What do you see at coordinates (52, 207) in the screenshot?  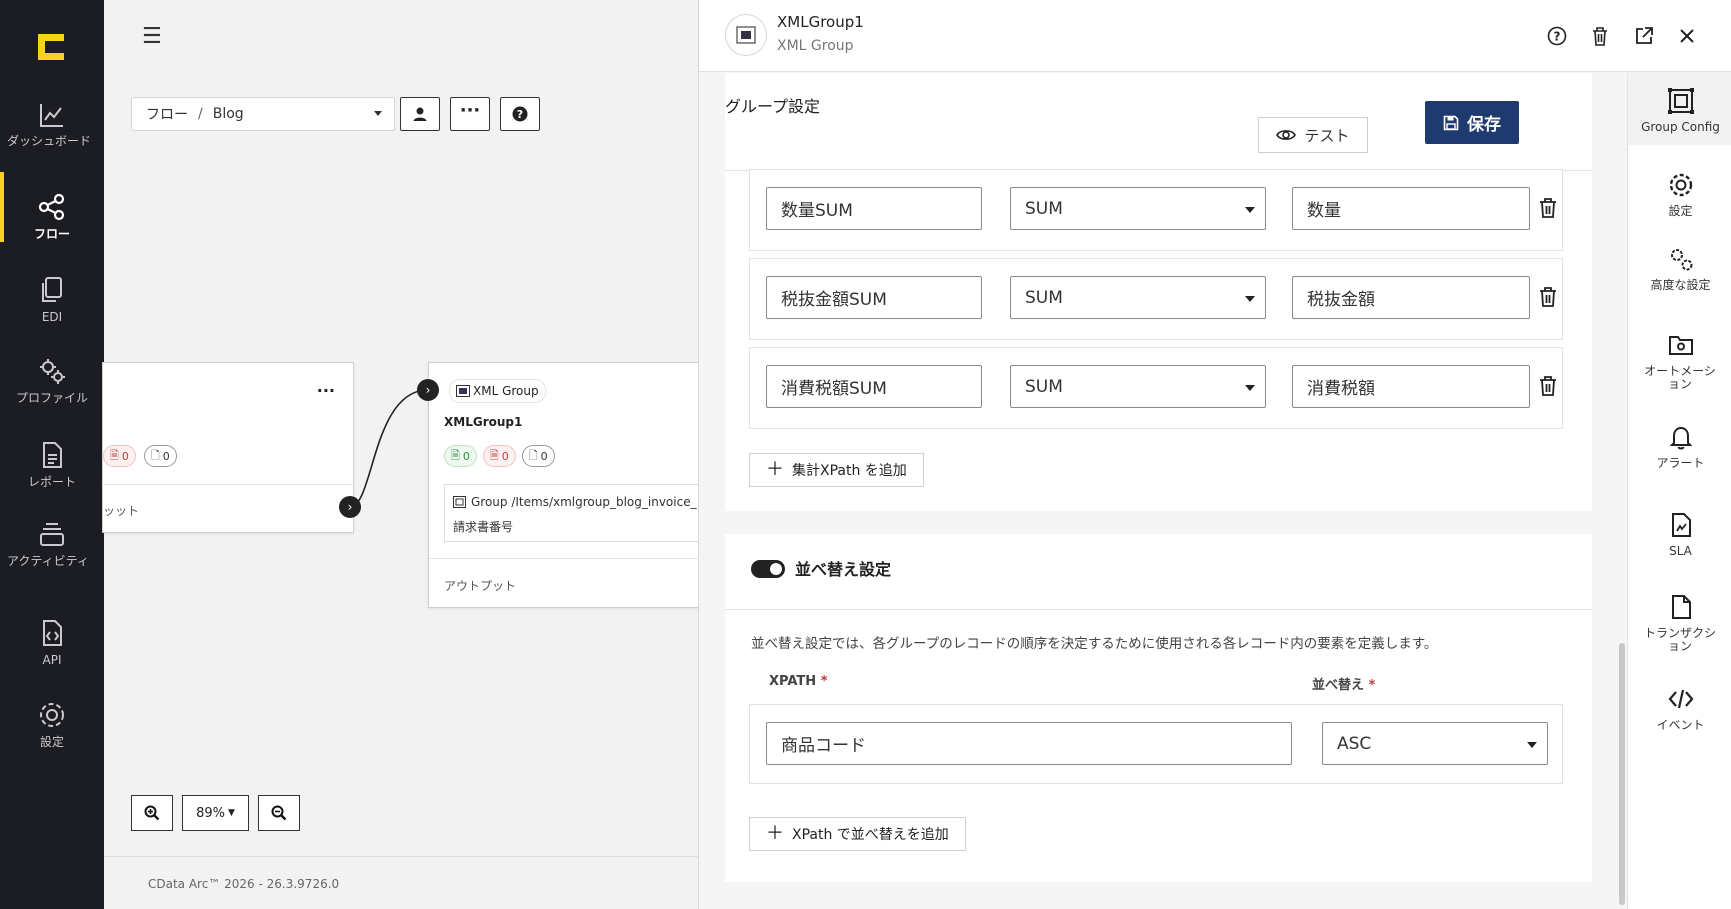 I see `nav-item-flow: フロー` at bounding box center [52, 207].